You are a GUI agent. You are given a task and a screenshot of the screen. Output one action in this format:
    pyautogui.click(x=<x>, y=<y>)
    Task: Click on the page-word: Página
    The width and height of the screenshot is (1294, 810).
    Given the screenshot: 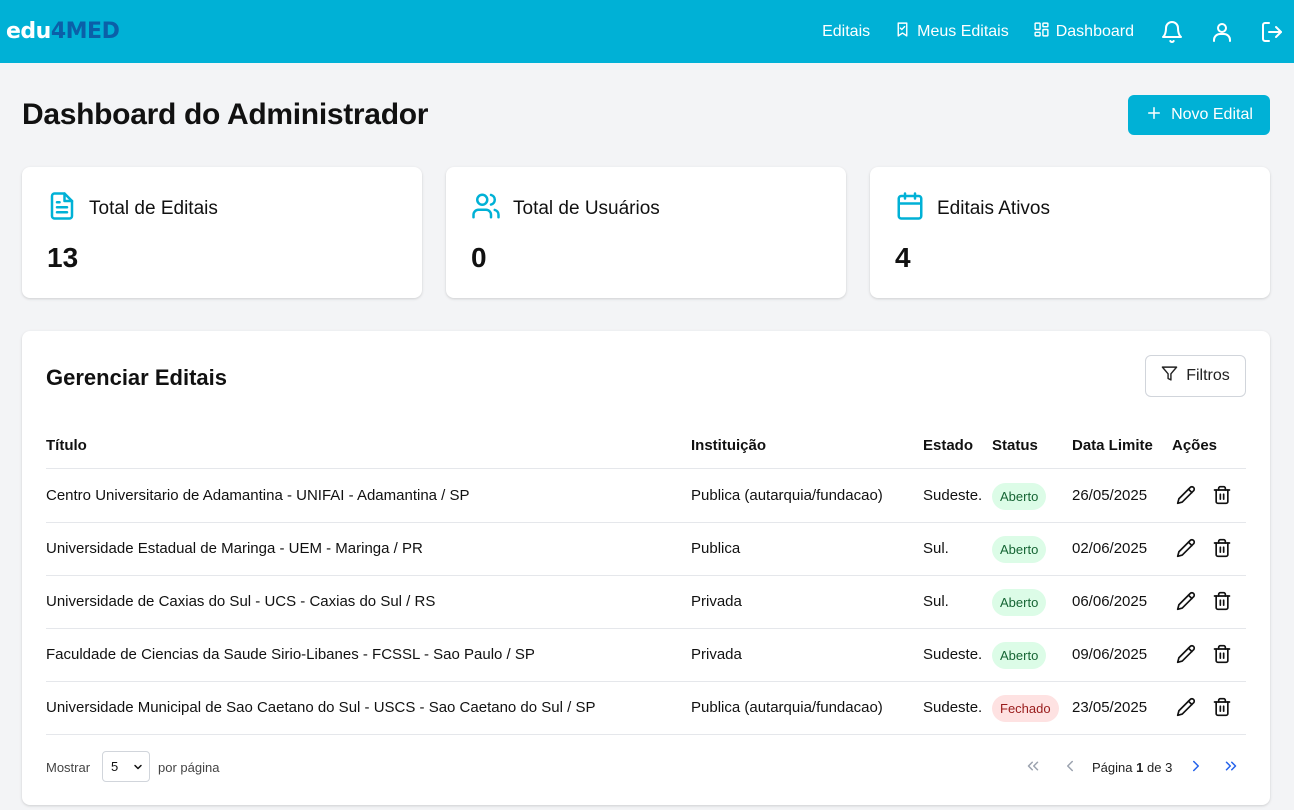 What is the action you would take?
    pyautogui.click(x=1112, y=767)
    